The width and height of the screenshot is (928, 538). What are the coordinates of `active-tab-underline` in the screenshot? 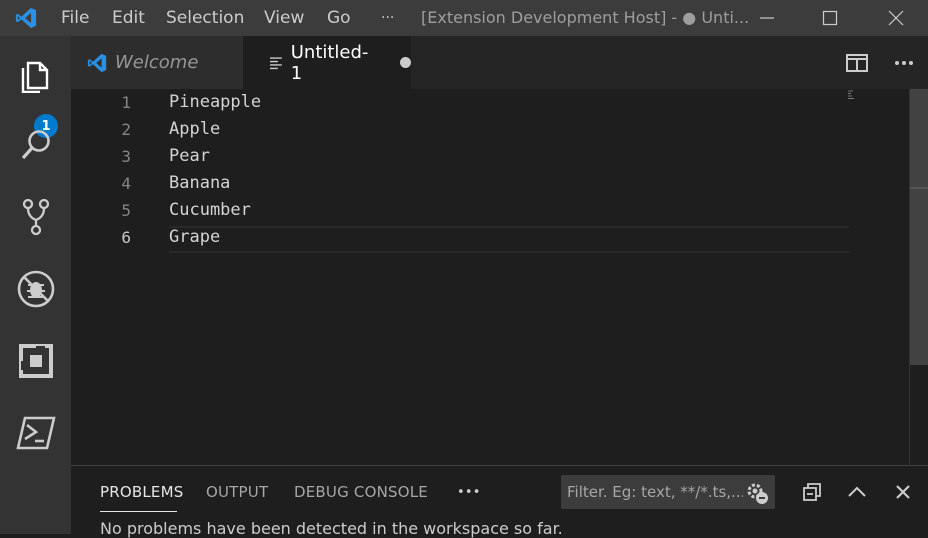 It's located at (138, 511).